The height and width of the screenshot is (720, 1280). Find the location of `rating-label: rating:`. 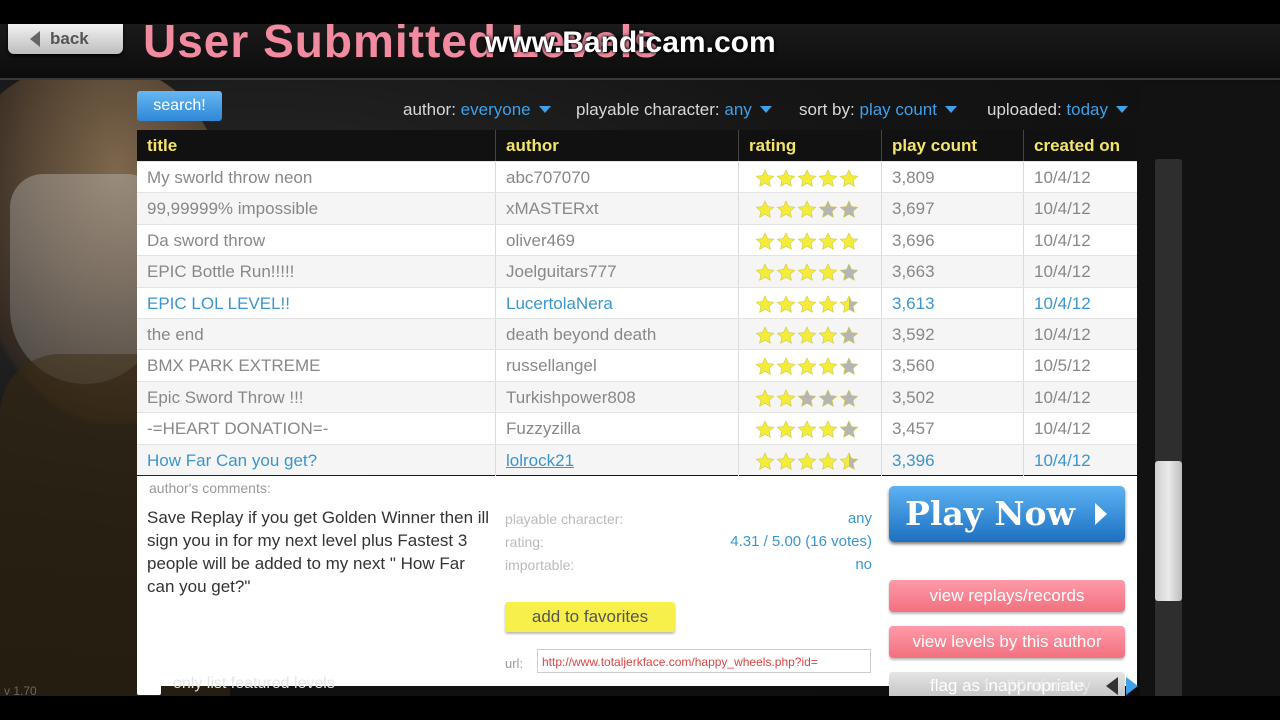

rating-label: rating: is located at coordinates (524, 542).